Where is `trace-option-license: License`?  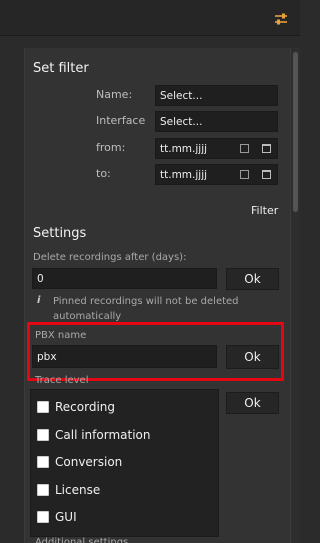 trace-option-license: License is located at coordinates (68, 490).